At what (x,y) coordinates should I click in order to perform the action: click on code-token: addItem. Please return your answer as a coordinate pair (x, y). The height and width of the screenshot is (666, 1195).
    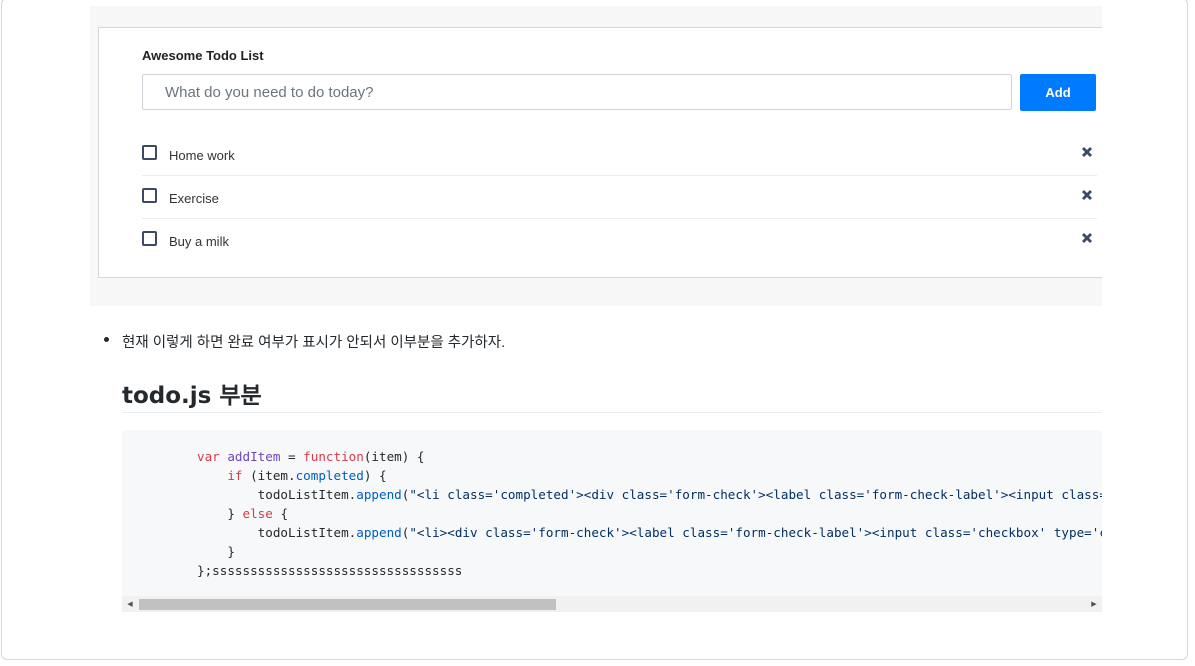
    Looking at the image, I should click on (254, 456).